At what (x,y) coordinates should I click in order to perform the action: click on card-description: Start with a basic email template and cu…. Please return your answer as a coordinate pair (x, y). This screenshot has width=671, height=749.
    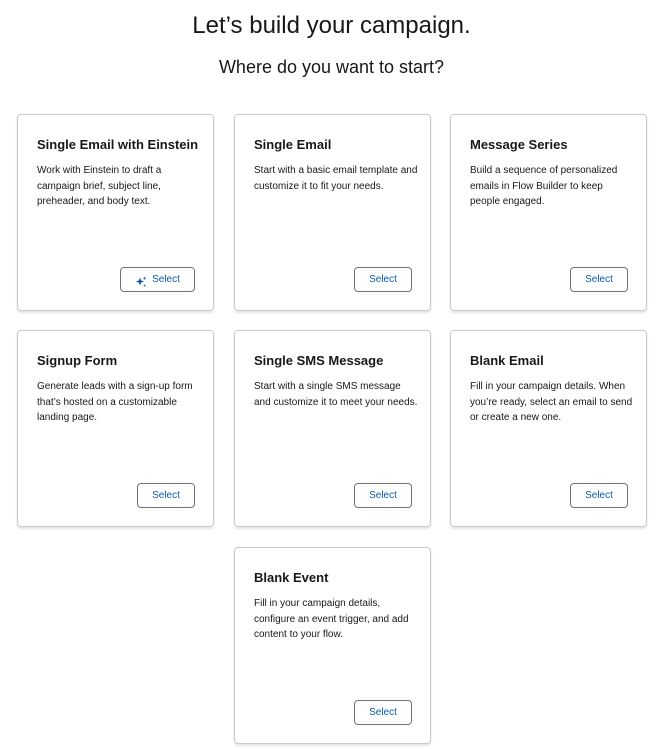
    Looking at the image, I should click on (336, 178).